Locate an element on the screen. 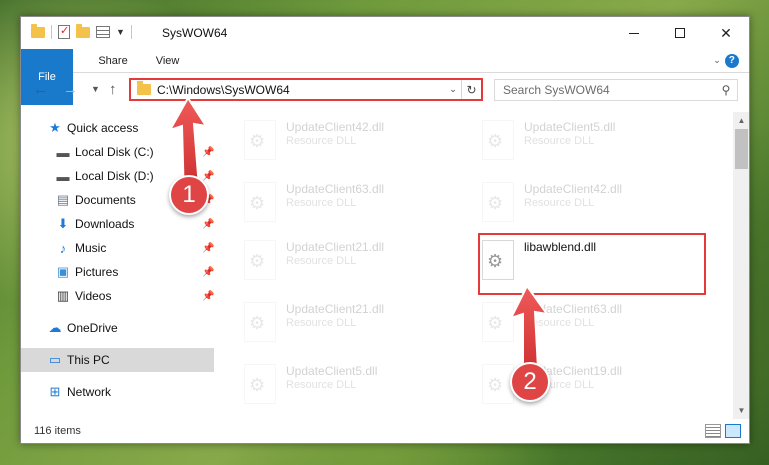 This screenshot has width=769, height=465. scroll-down-icon: ▼ is located at coordinates (741, 410).